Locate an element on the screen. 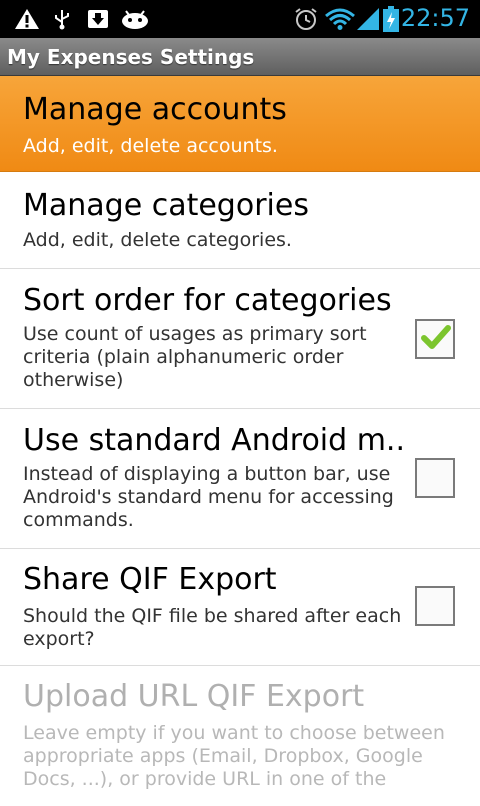 The image size is (480, 806). summary-line: appropriate apps (Email, Dropbox, Google is located at coordinates (223, 756).